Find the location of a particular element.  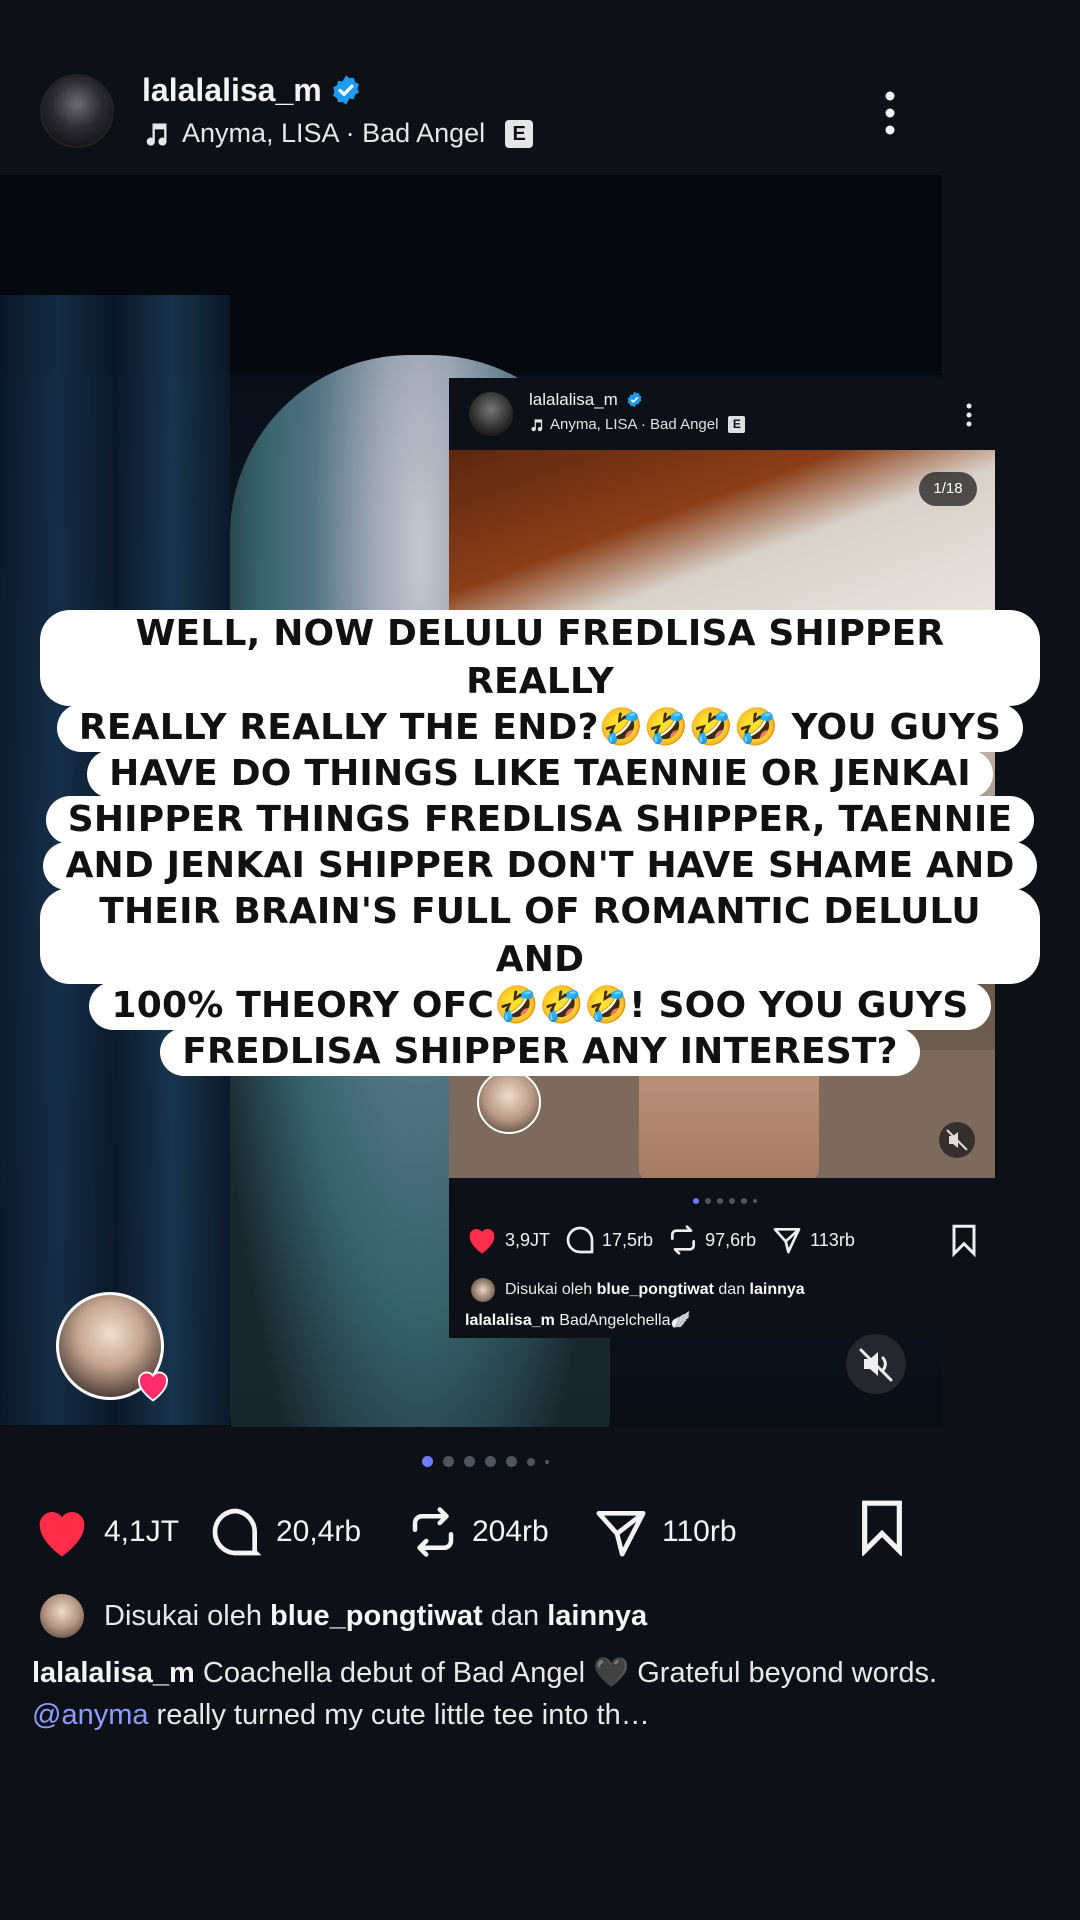

embedded-avatar is located at coordinates (491, 414).